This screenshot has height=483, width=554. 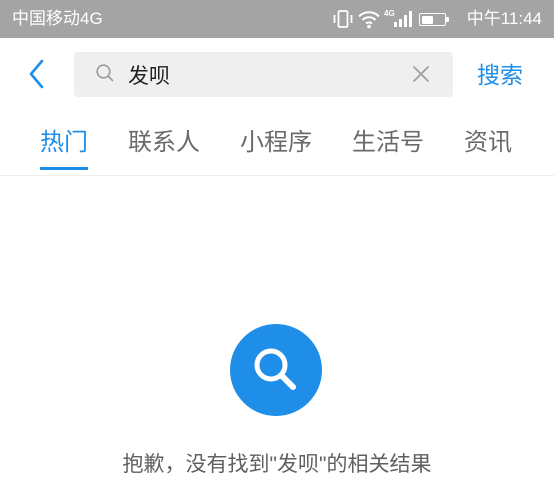 I want to click on close-icon, so click(x=421, y=74).